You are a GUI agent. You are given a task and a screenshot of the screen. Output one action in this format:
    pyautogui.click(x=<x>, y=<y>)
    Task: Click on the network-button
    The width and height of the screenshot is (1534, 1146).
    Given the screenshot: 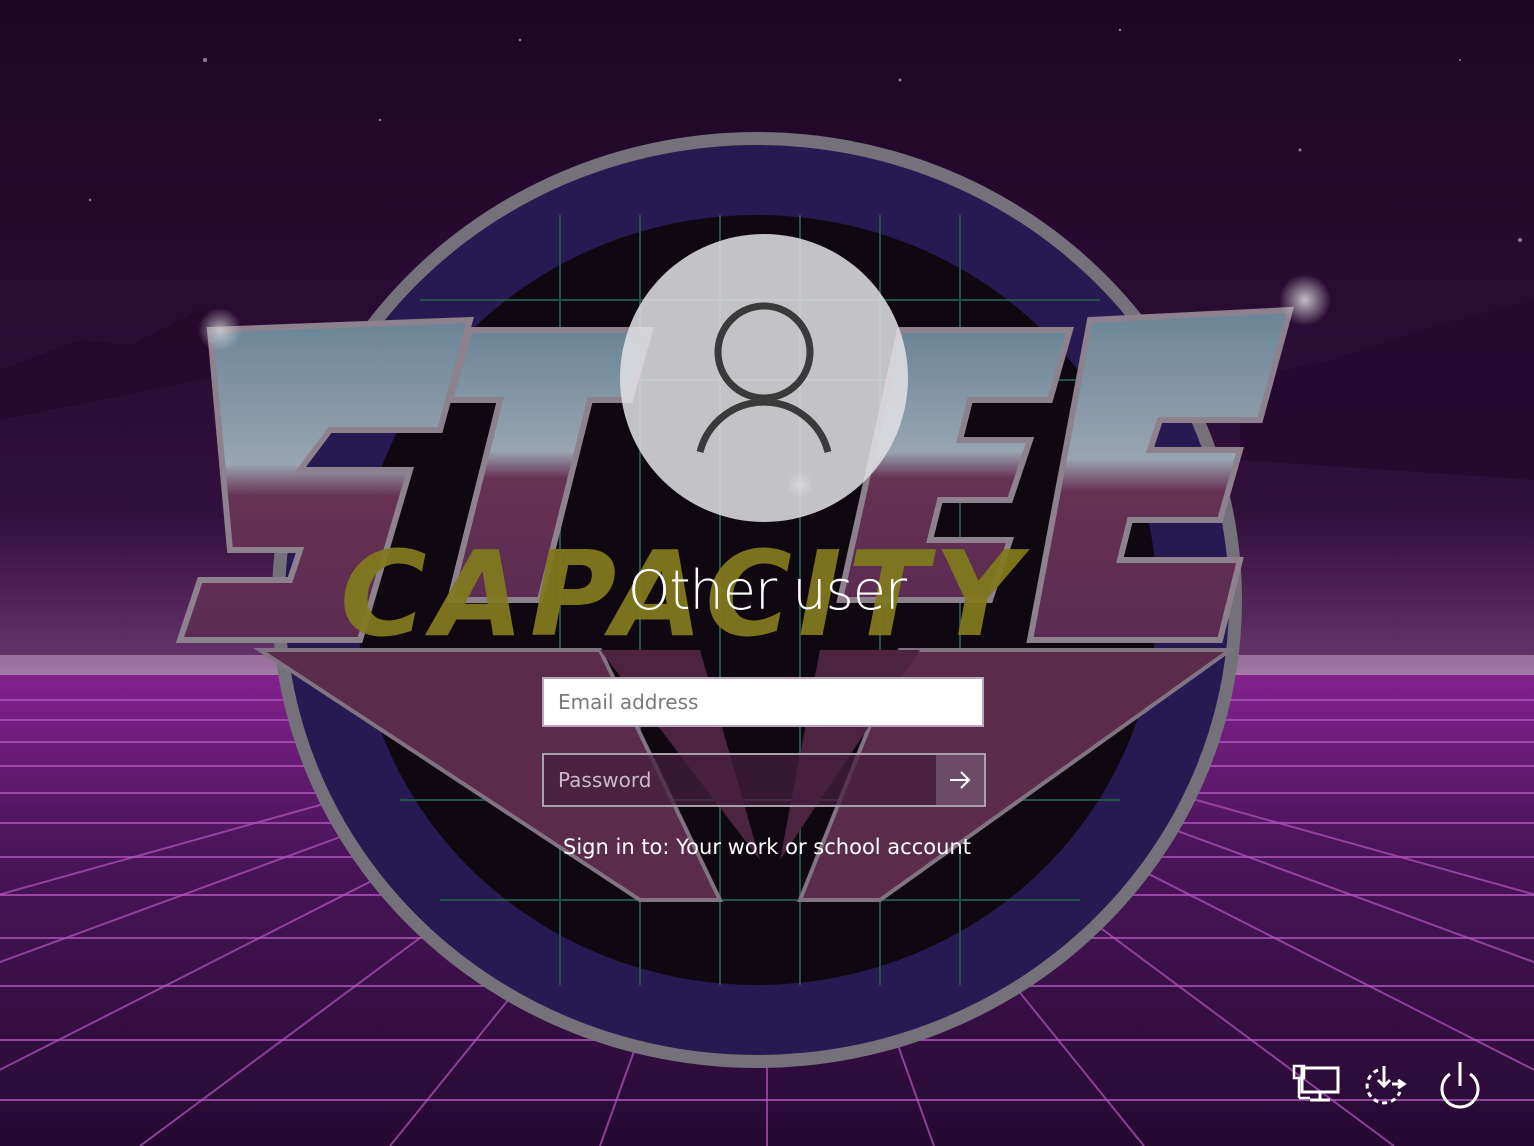 What is the action you would take?
    pyautogui.click(x=1316, y=1086)
    